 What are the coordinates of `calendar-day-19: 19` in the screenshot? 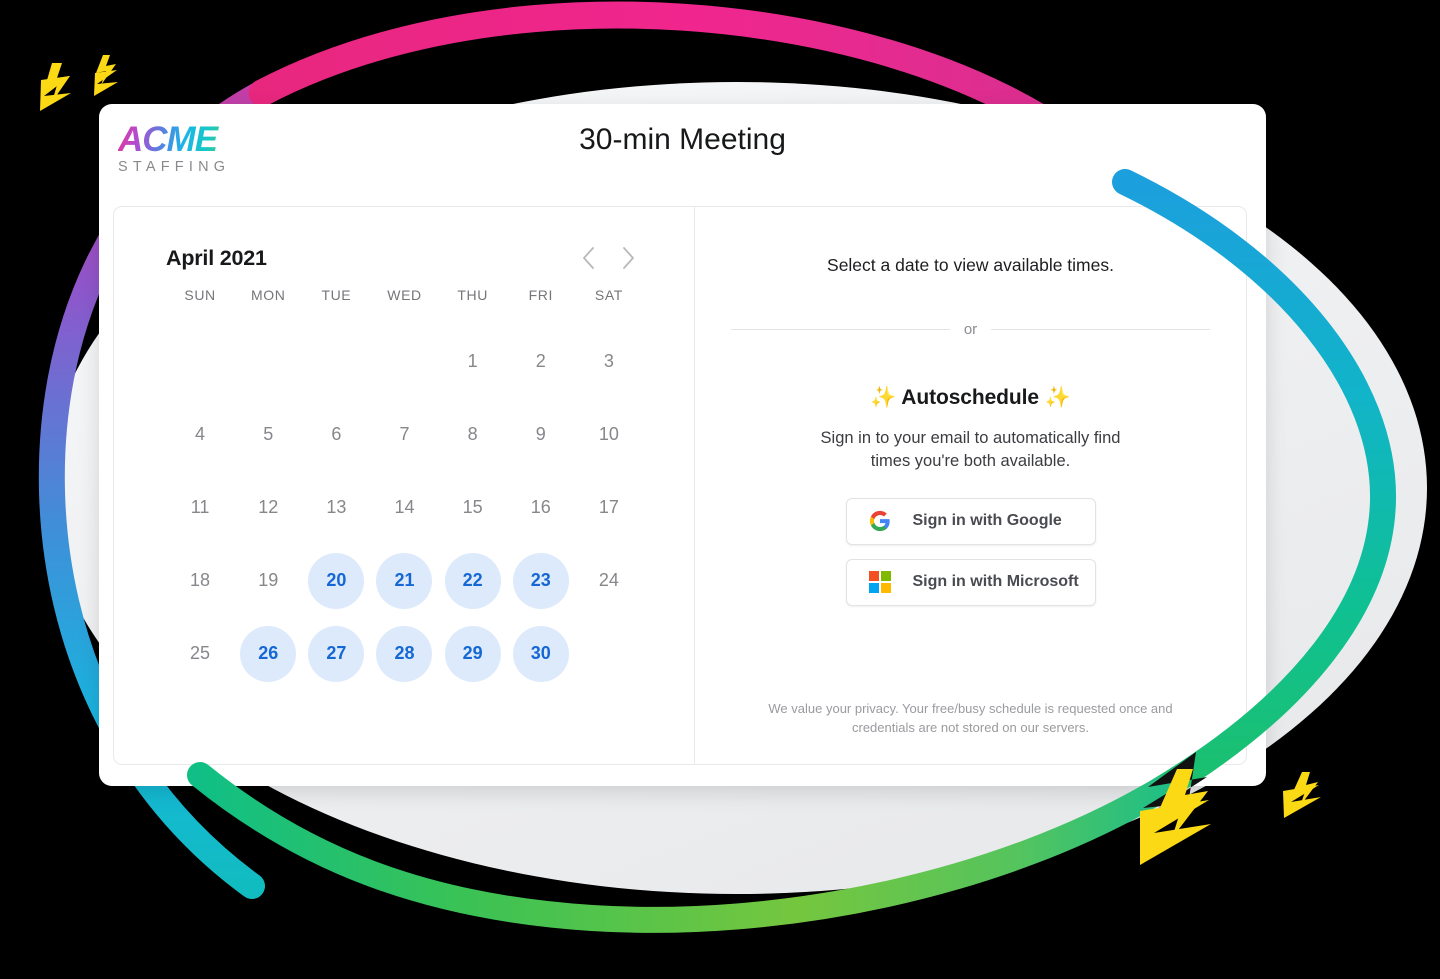 It's located at (268, 580).